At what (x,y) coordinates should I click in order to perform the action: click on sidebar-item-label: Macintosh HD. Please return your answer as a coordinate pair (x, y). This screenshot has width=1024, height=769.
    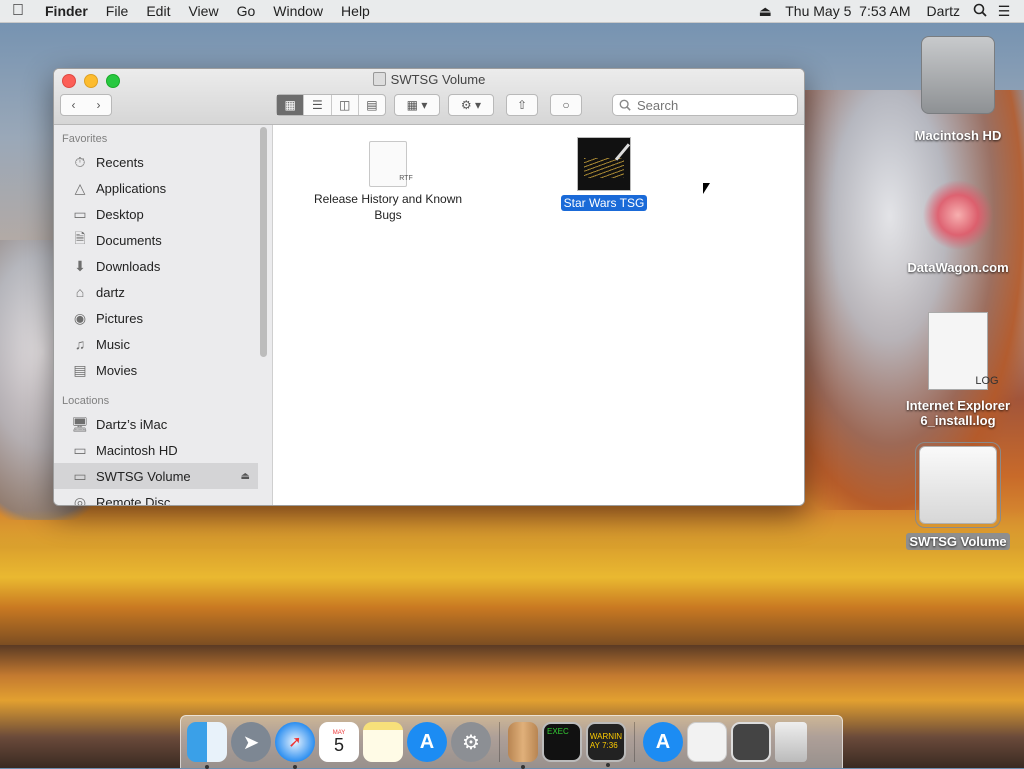
    Looking at the image, I should click on (137, 450).